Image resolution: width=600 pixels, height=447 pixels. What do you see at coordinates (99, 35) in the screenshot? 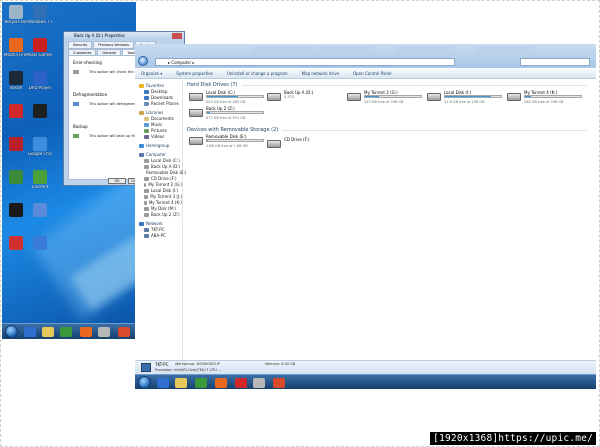
I see `dialog-title: Back Up A (D:) Properties` at bounding box center [99, 35].